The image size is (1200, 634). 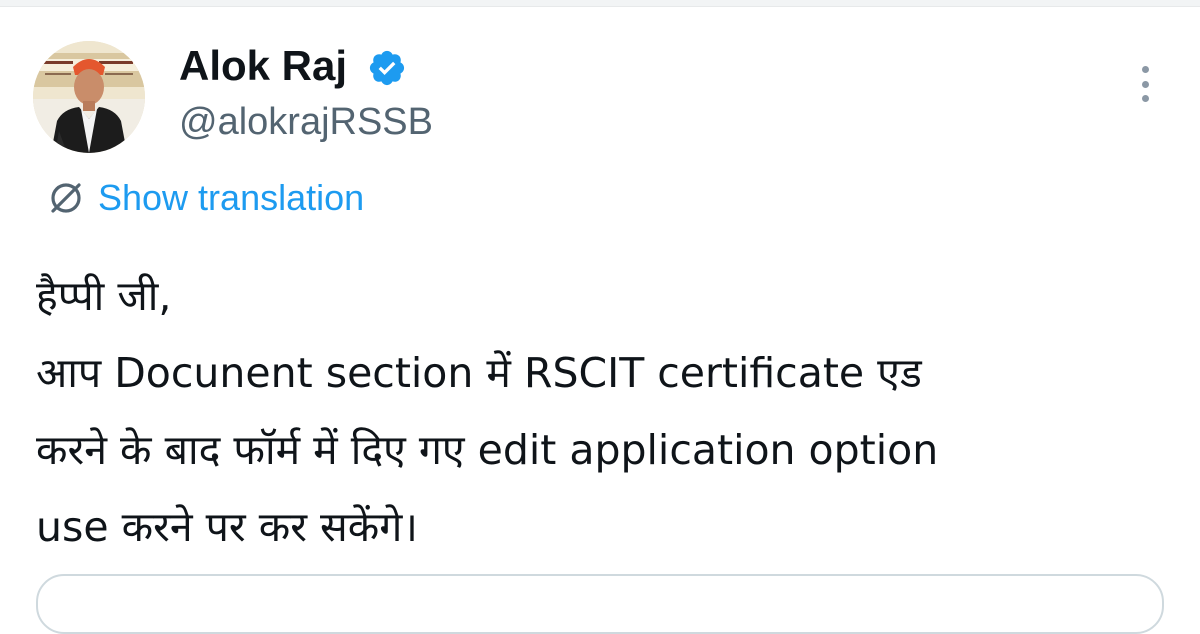 What do you see at coordinates (227, 527) in the screenshot?
I see `tweet-text-line: use करने पर कर सकेंगे।` at bounding box center [227, 527].